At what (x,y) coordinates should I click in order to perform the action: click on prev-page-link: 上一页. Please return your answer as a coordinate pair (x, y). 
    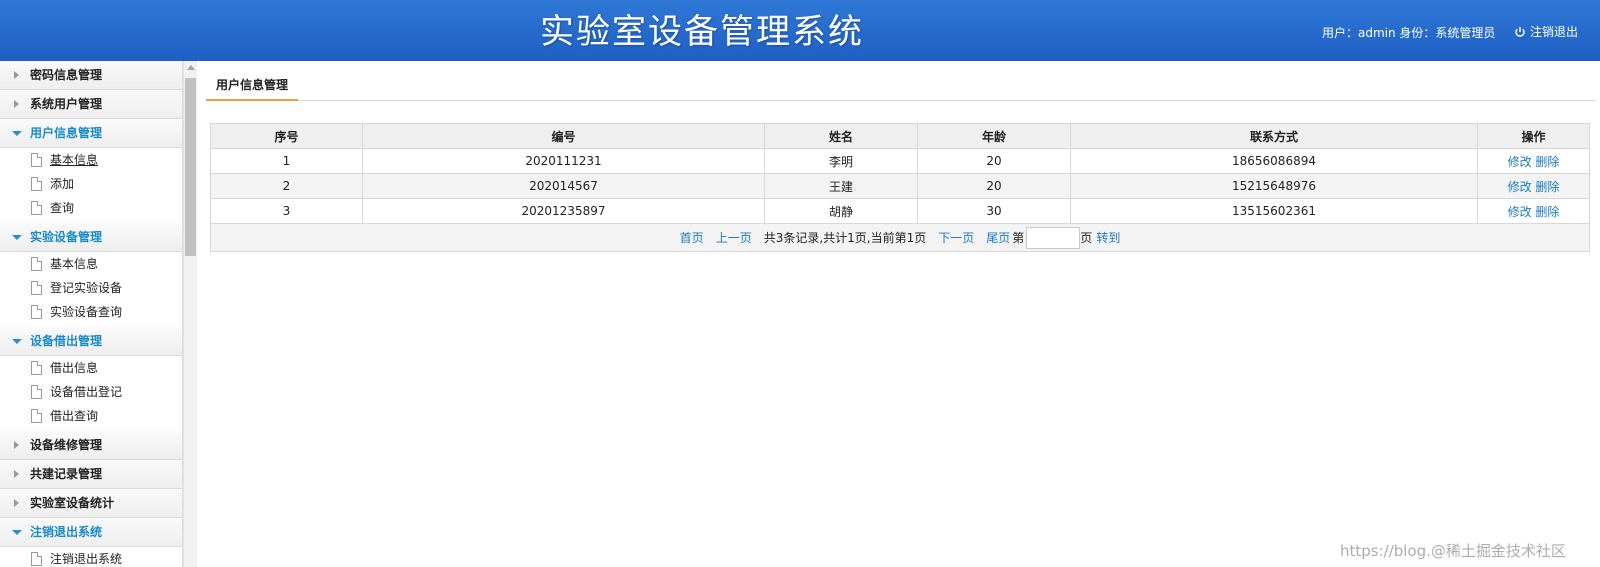
    Looking at the image, I should click on (734, 237).